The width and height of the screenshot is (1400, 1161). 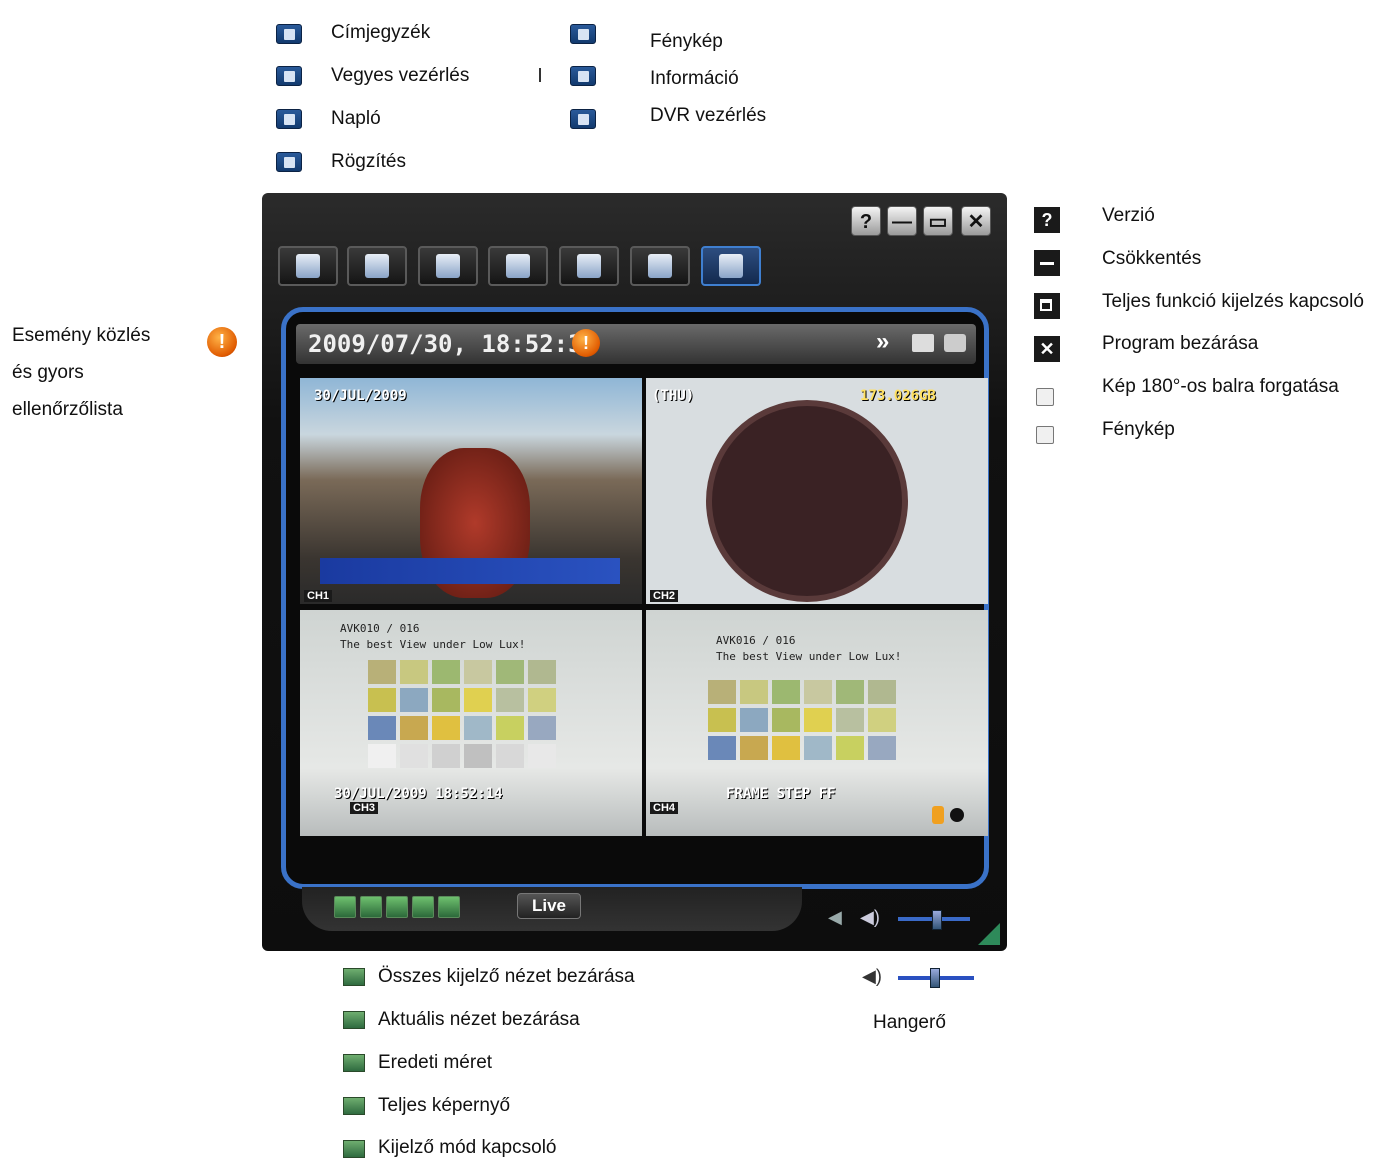 What do you see at coordinates (308, 266) in the screenshot?
I see `address-book-button` at bounding box center [308, 266].